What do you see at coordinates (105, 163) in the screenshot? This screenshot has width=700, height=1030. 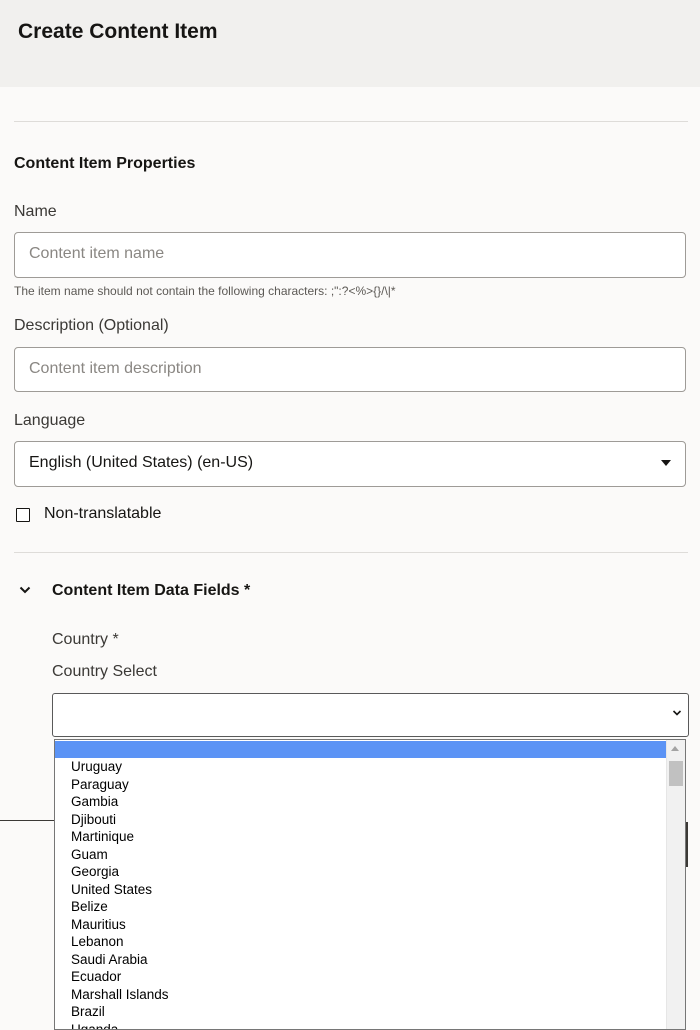 I see `properties-section-title: Content Item Properties` at bounding box center [105, 163].